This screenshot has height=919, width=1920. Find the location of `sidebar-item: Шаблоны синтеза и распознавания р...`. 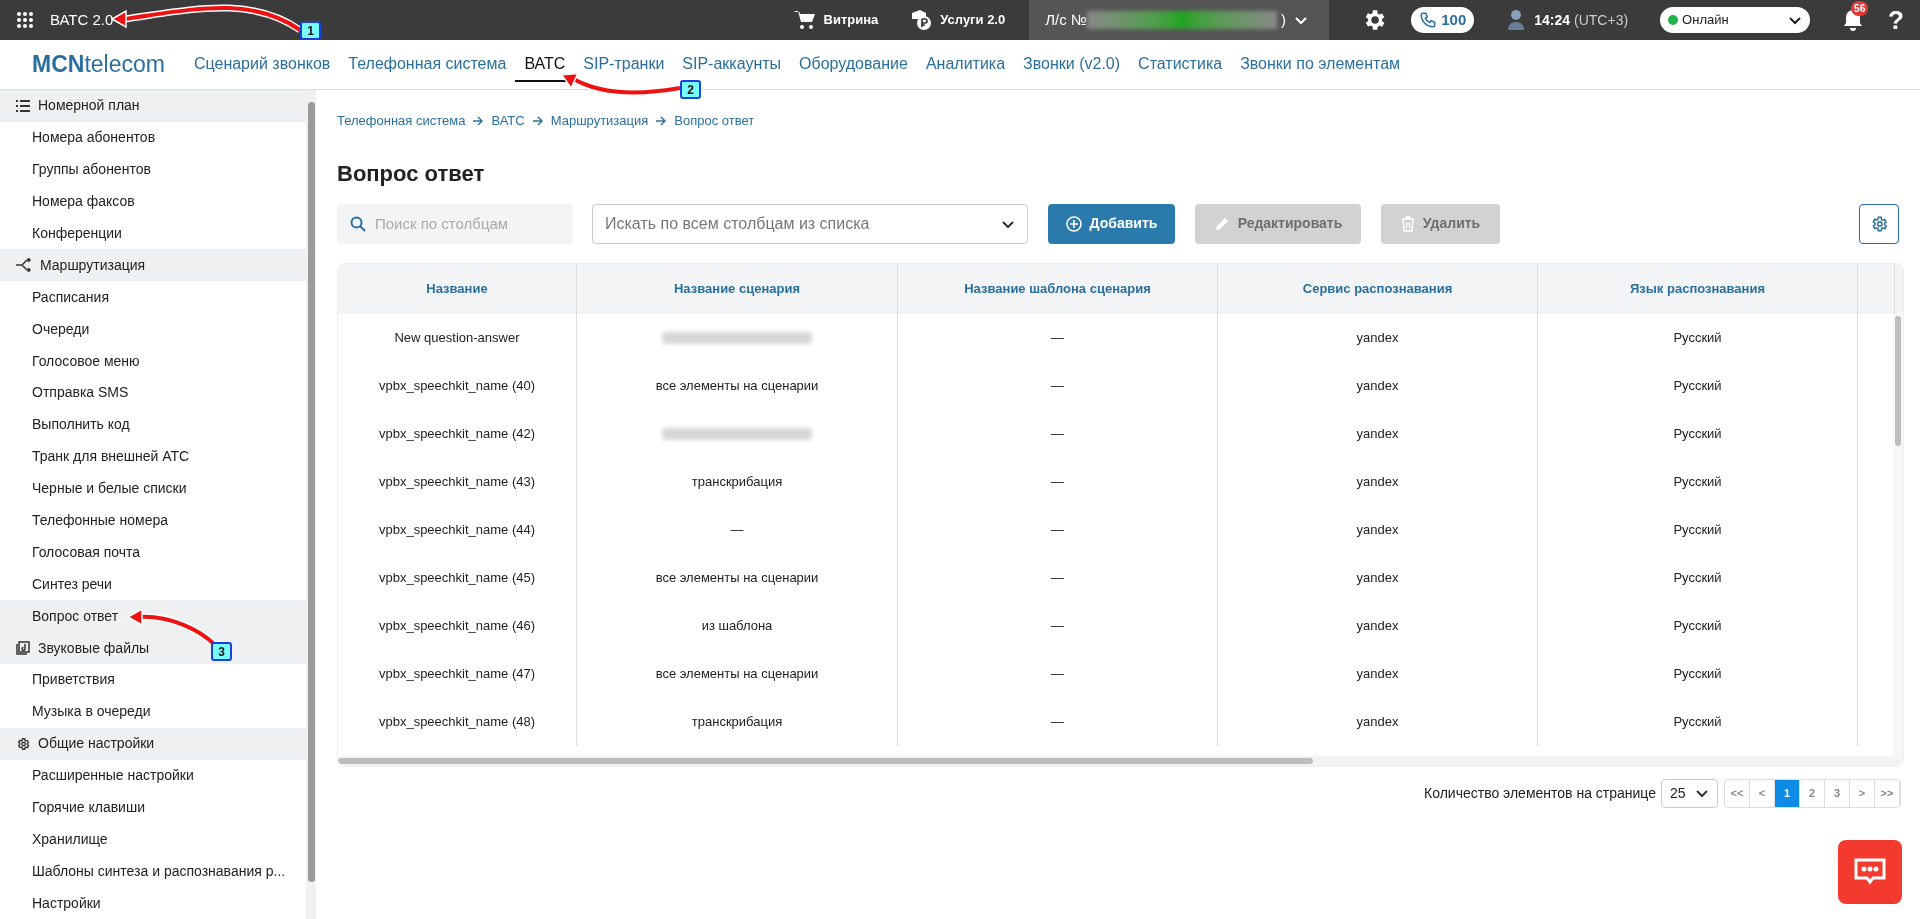

sidebar-item: Шаблоны синтеза и распознавания р... is located at coordinates (153, 871).